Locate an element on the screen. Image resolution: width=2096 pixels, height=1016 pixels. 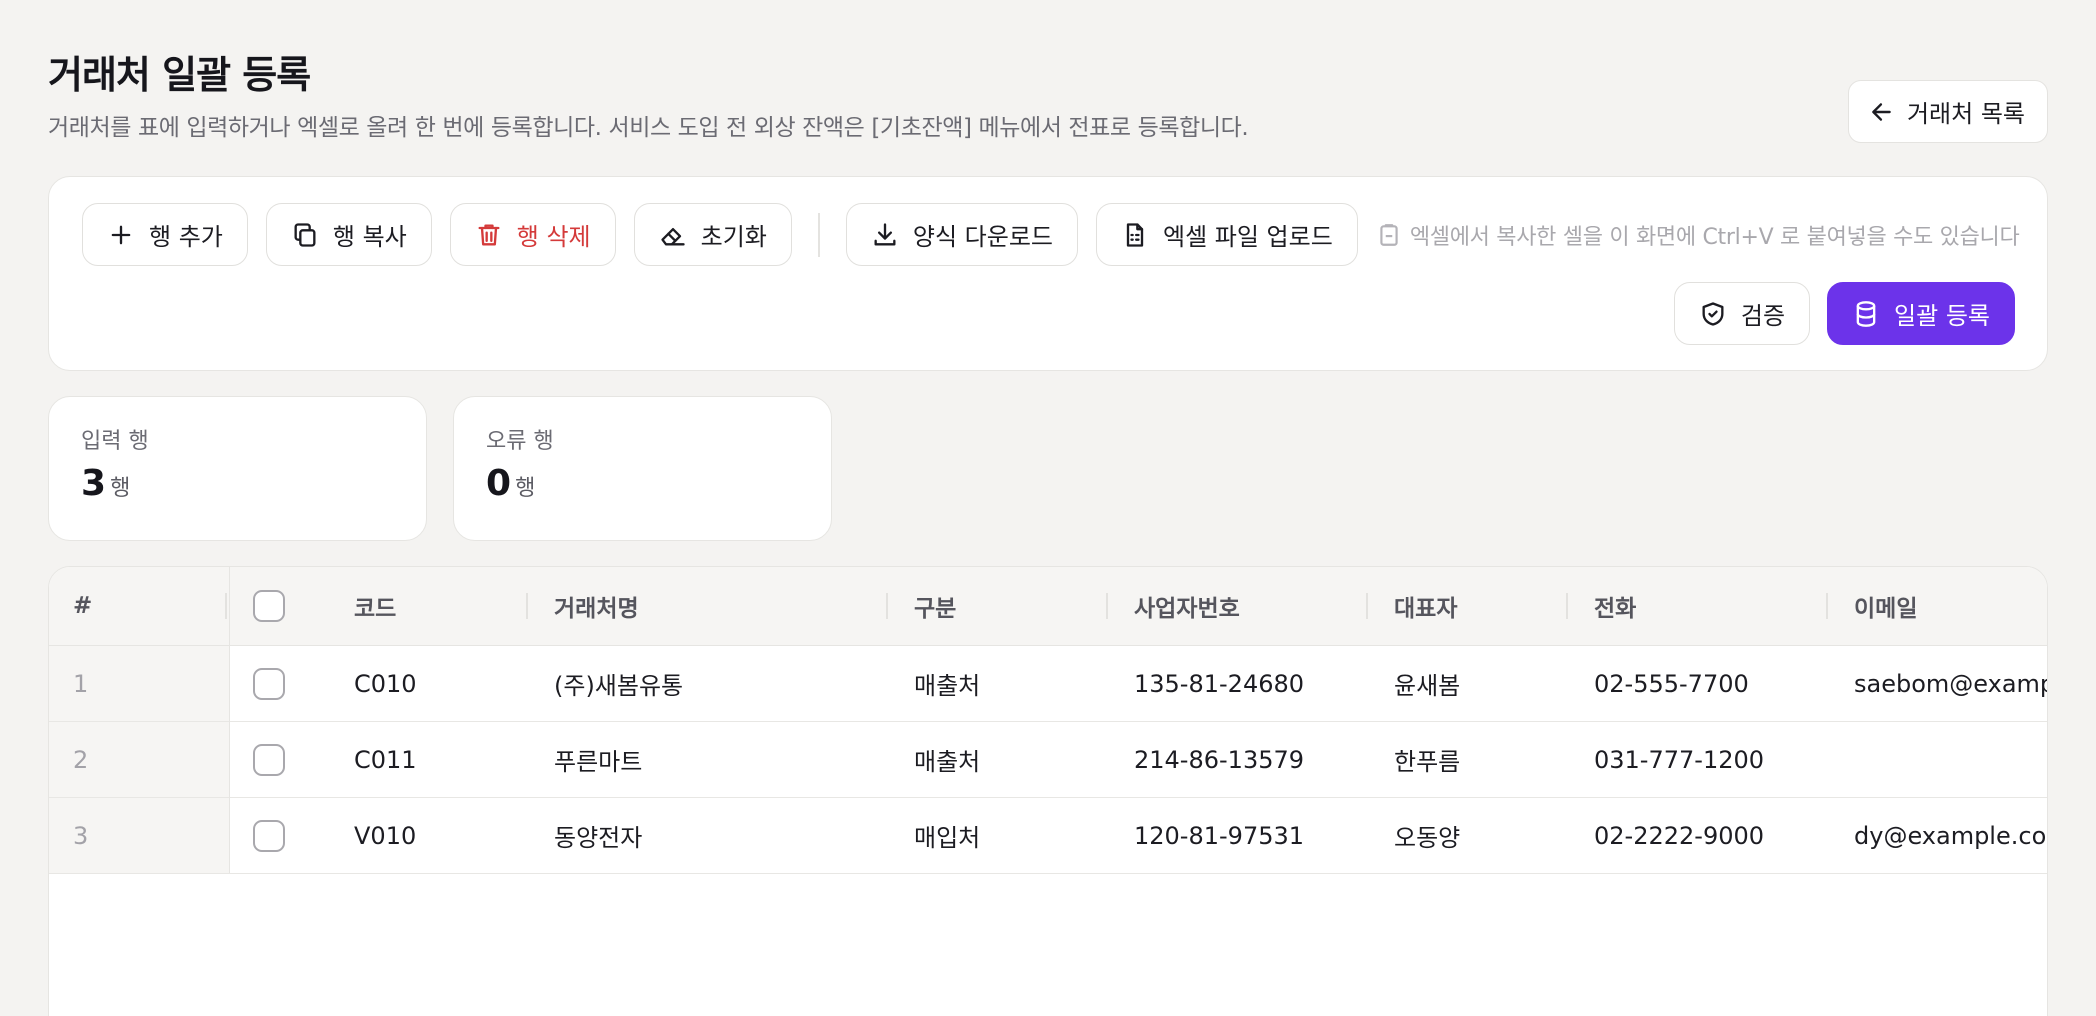
error-rows-value: 0 is located at coordinates (499, 483).